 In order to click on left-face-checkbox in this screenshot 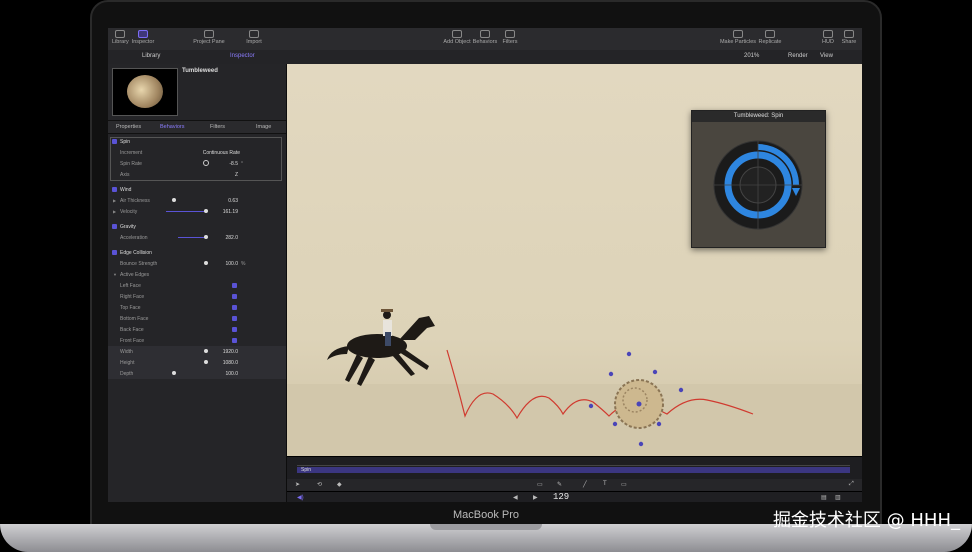, I will do `click(234, 285)`.